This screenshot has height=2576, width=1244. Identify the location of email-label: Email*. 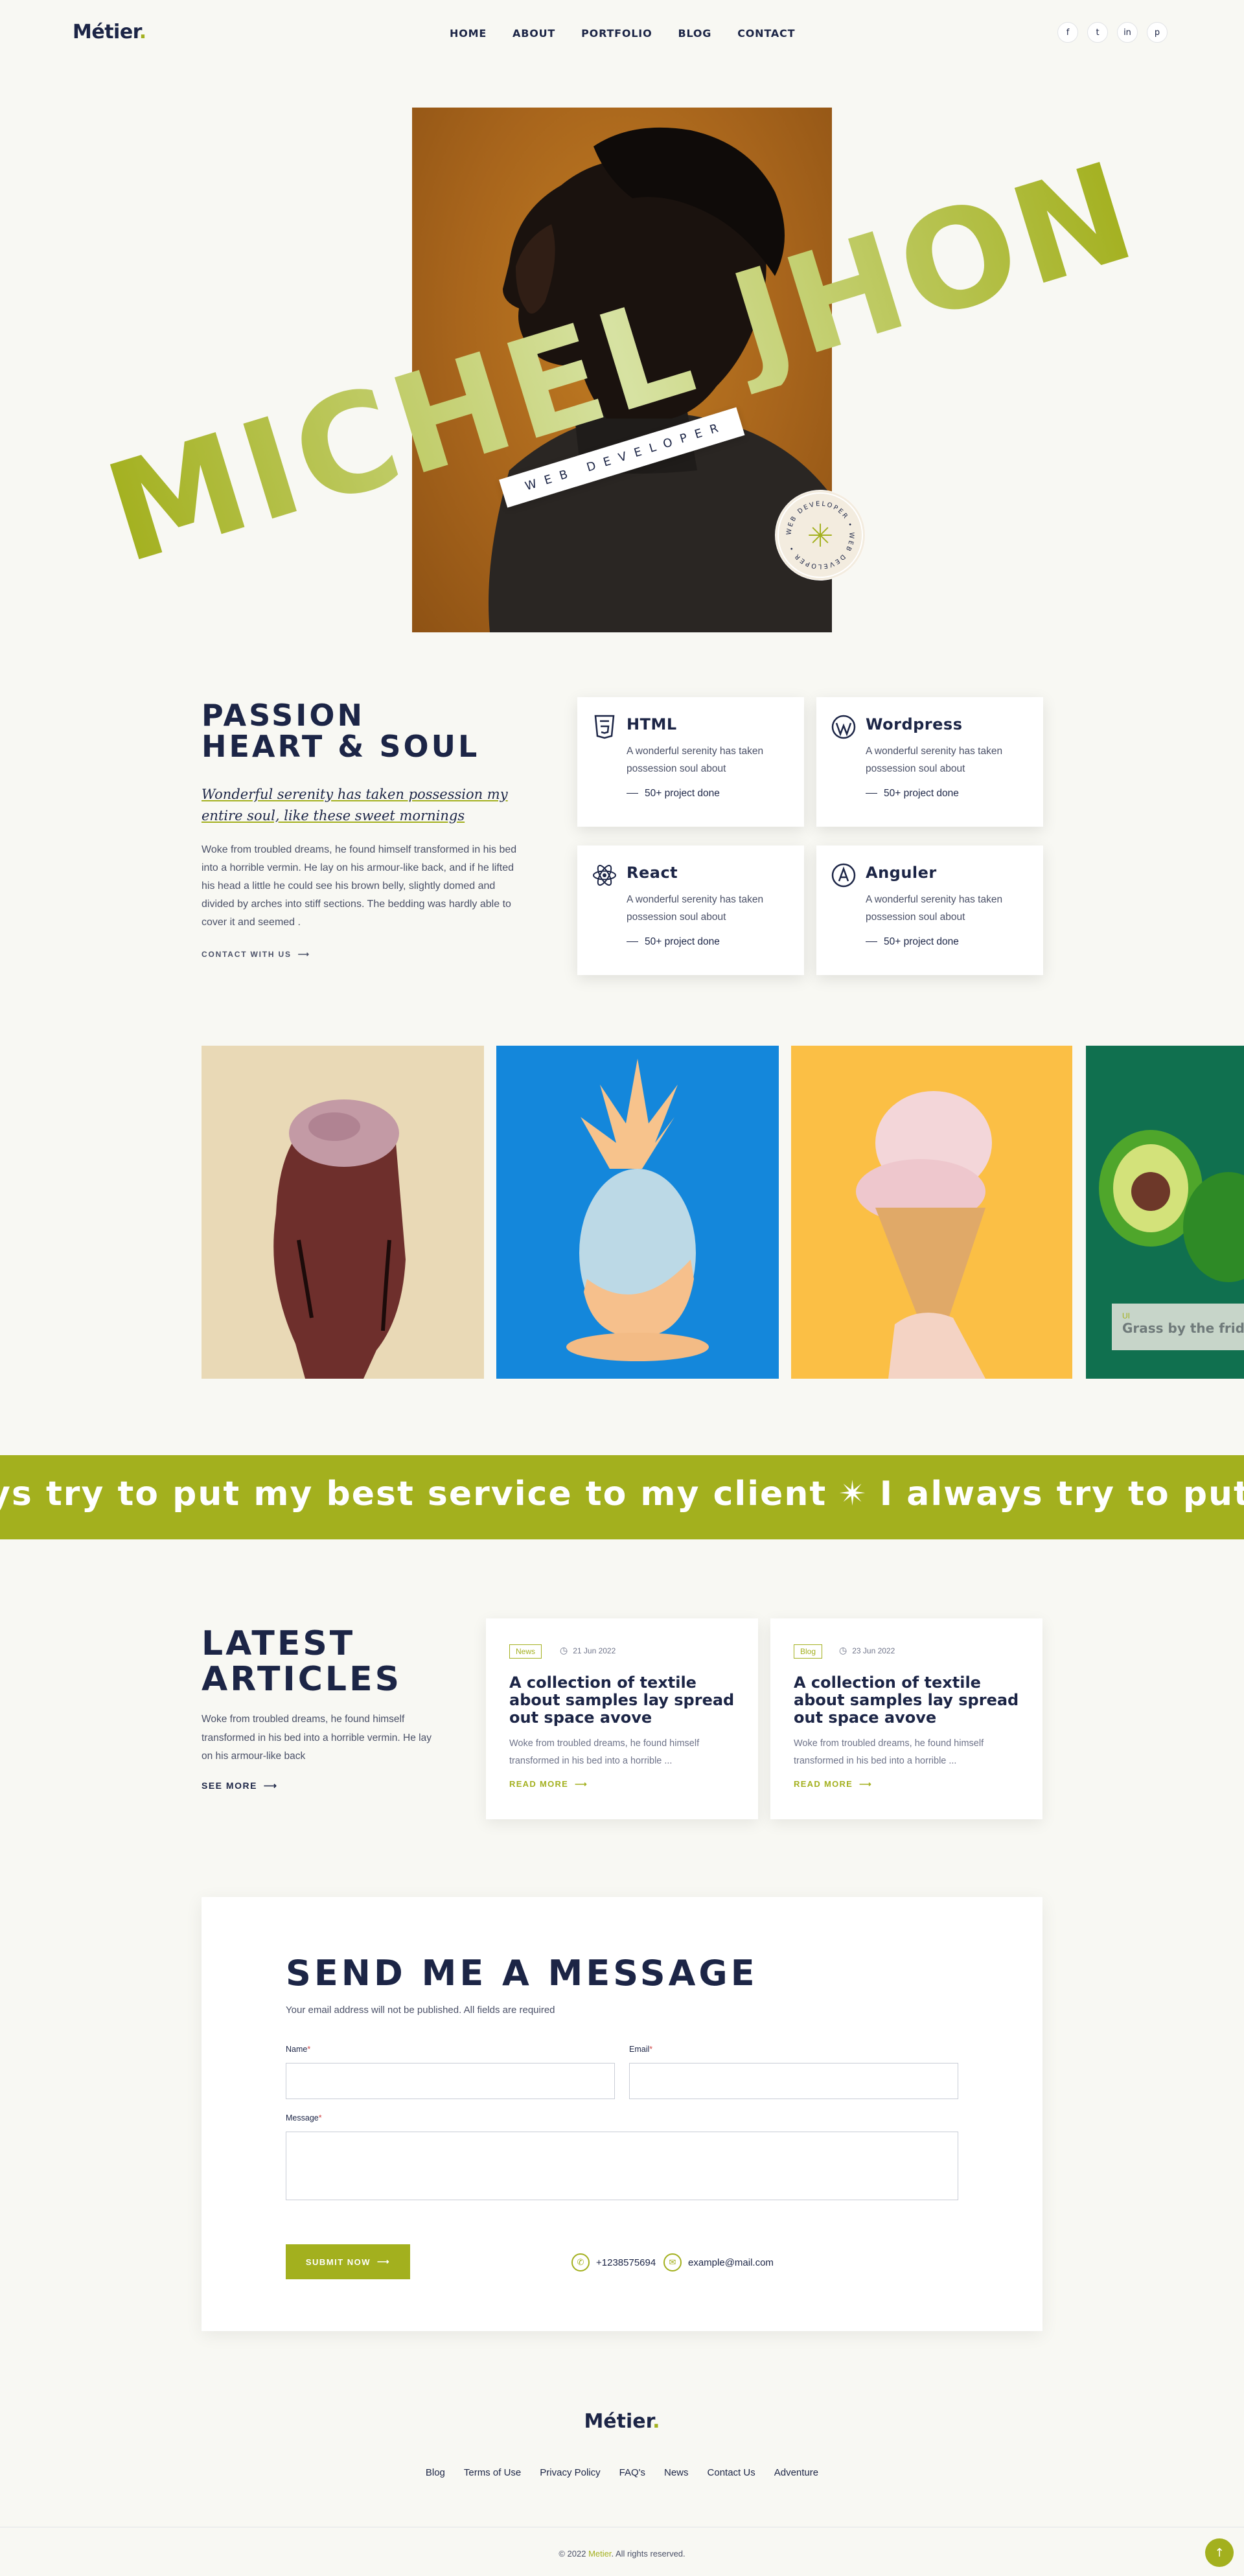
(641, 2049).